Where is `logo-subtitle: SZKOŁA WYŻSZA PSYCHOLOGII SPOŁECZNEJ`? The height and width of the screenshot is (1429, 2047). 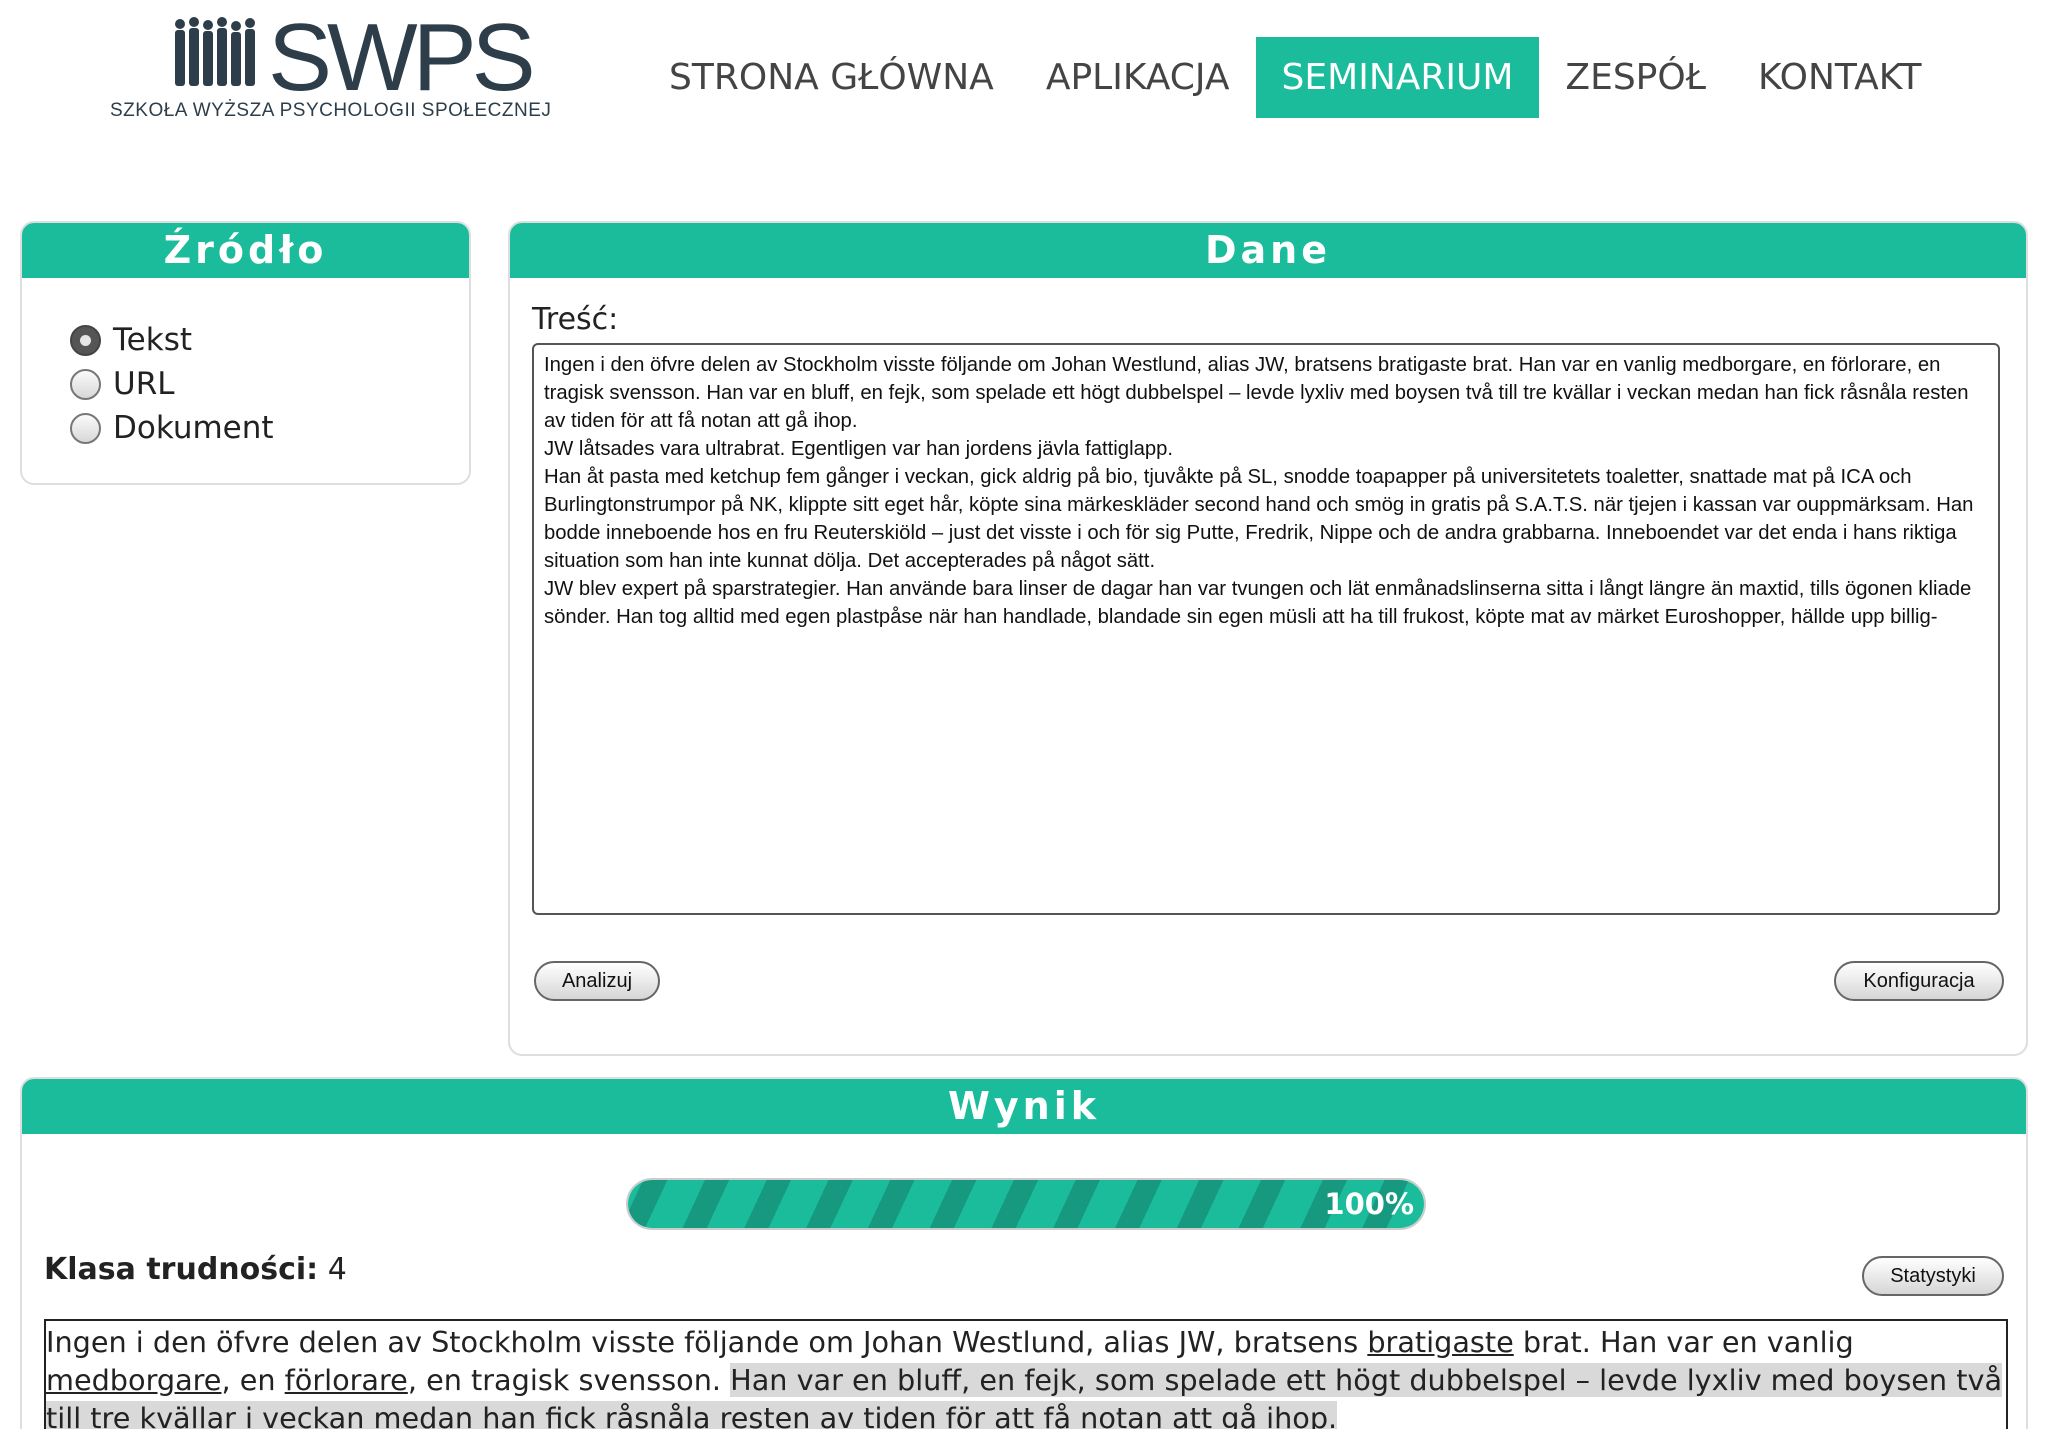 logo-subtitle: SZKOŁA WYŻSZA PSYCHOLOGII SPOŁECZNEJ is located at coordinates (331, 110).